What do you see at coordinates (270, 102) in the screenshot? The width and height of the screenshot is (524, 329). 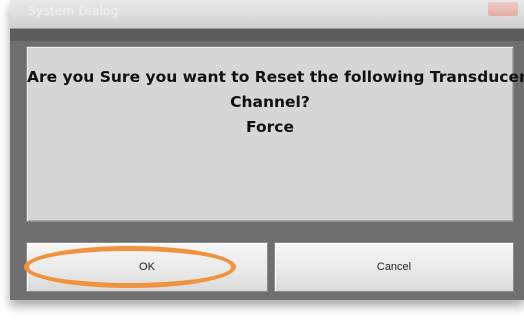 I see `message-line-2: Channel?` at bounding box center [270, 102].